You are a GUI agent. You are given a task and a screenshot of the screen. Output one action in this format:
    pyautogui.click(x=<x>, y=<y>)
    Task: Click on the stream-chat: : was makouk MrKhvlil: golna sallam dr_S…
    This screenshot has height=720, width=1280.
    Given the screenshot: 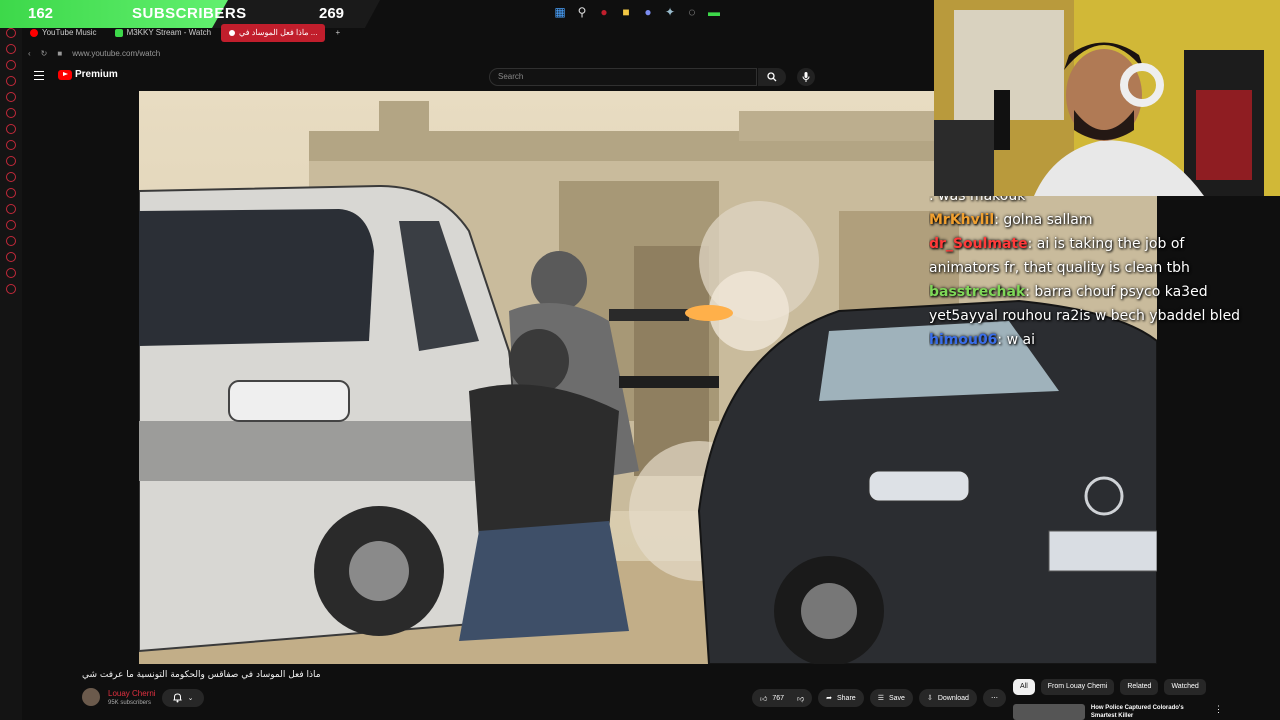 What is the action you would take?
    pyautogui.click(x=1094, y=281)
    